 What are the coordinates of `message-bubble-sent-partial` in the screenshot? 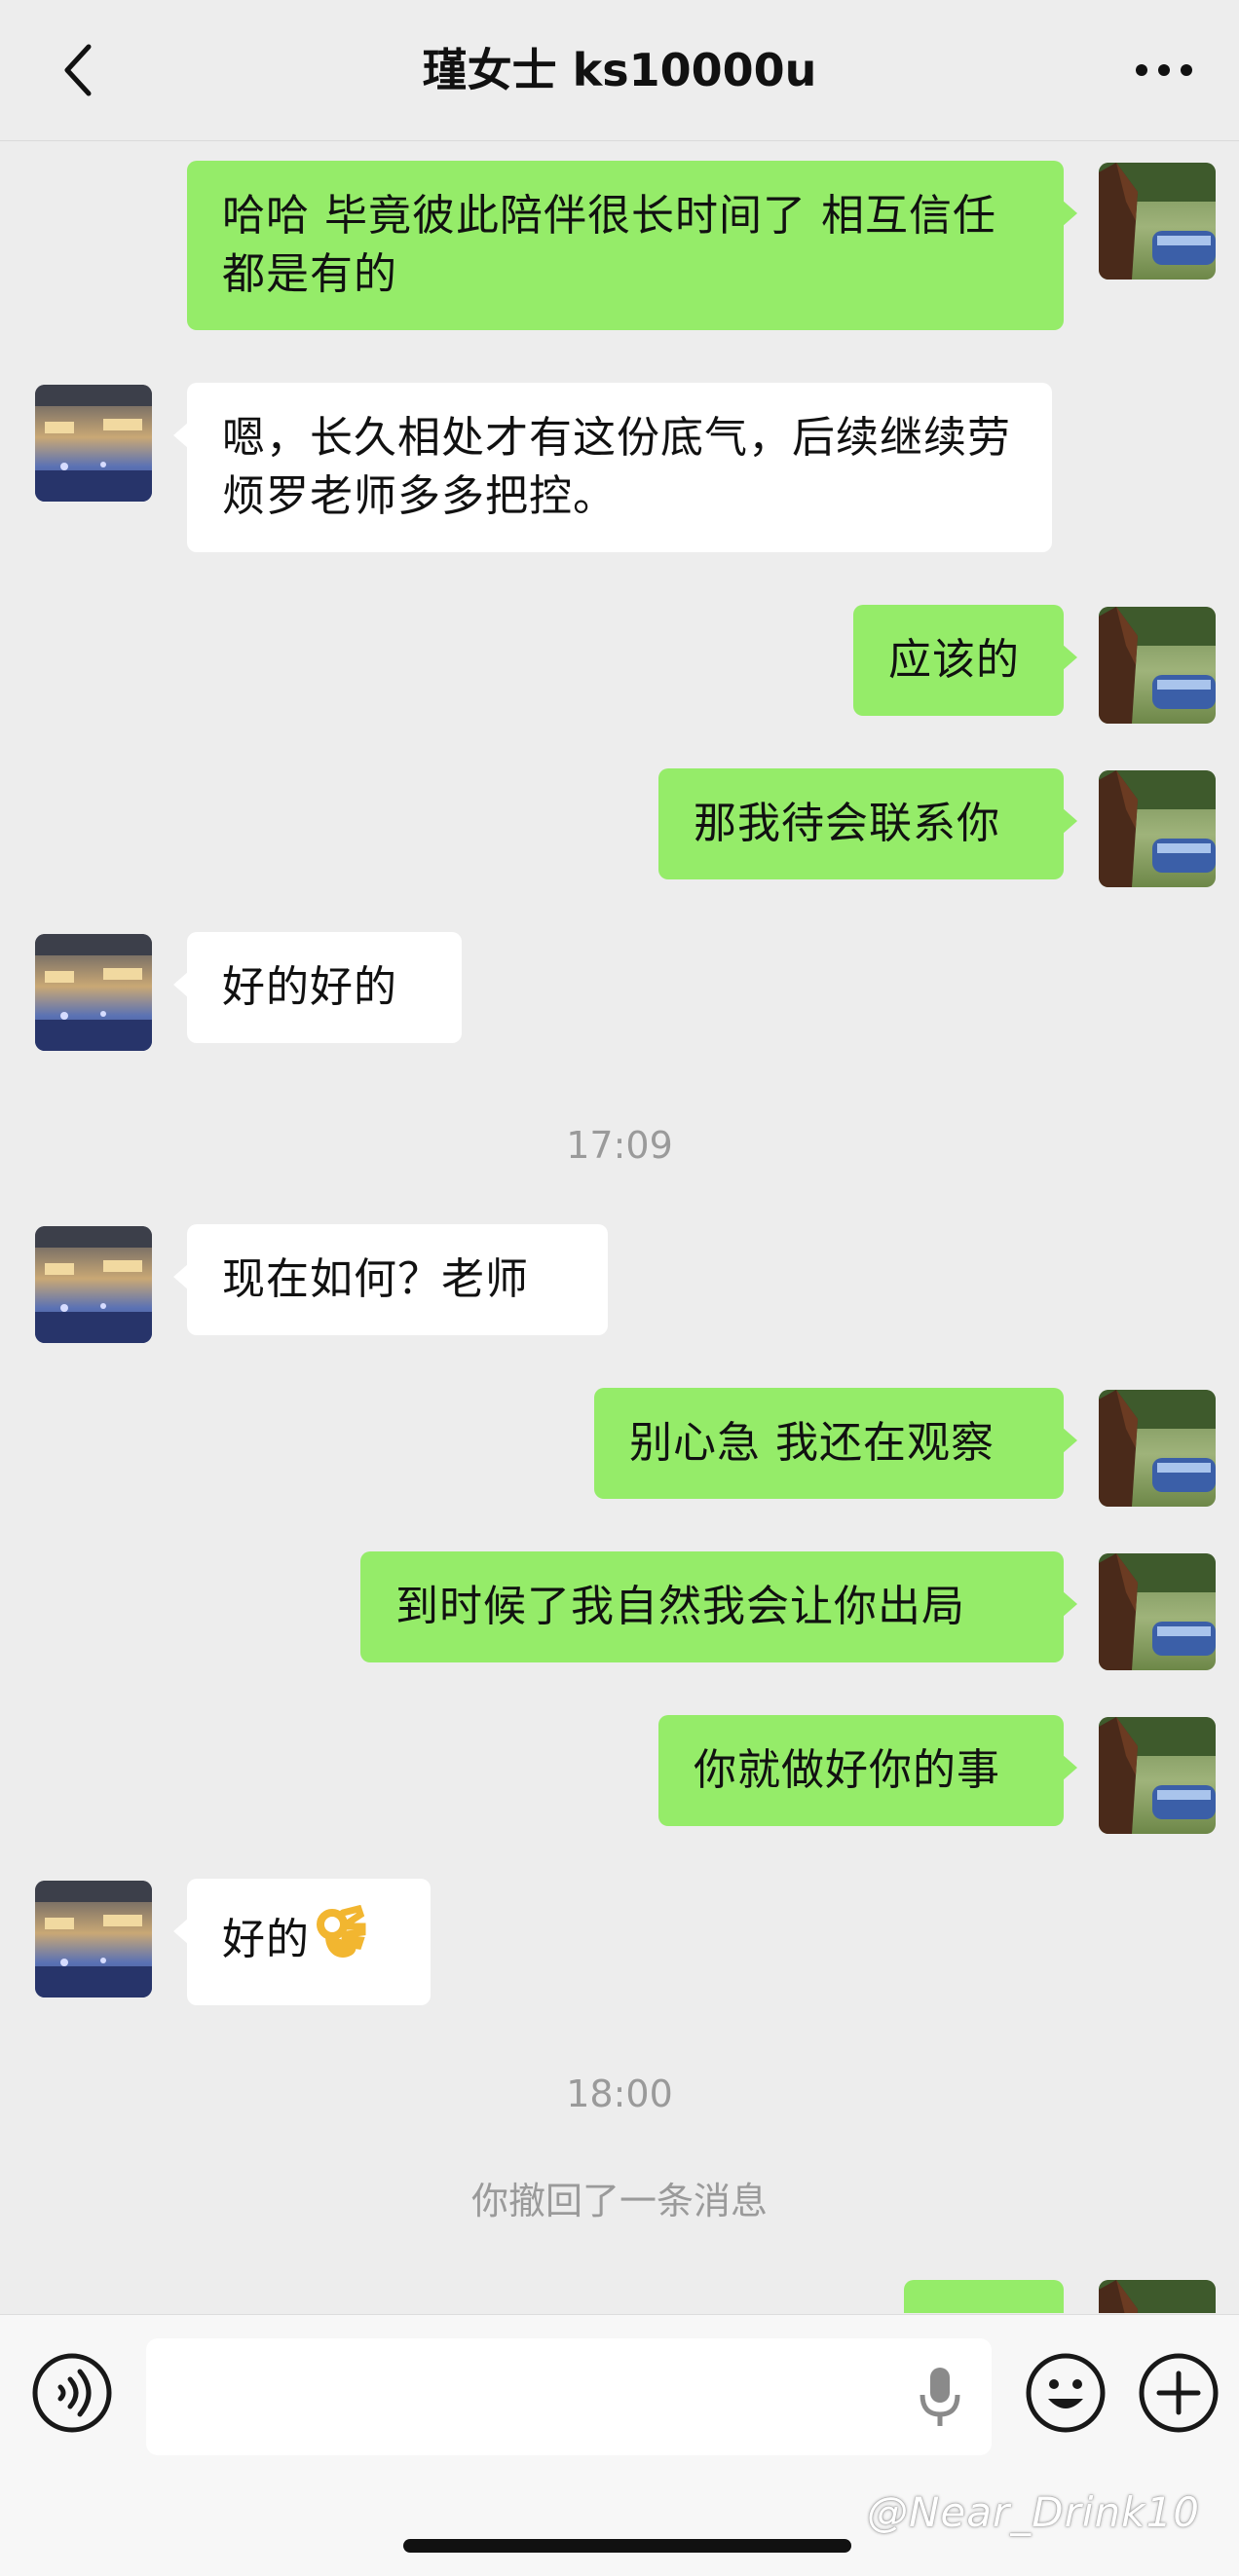 It's located at (984, 2296).